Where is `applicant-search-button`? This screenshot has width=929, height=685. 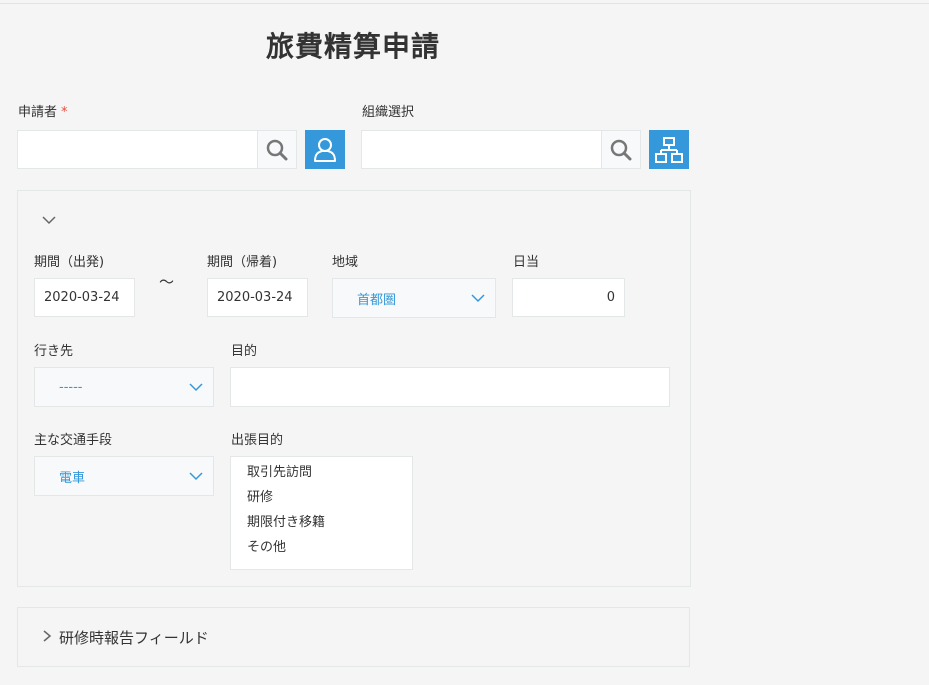 applicant-search-button is located at coordinates (277, 149).